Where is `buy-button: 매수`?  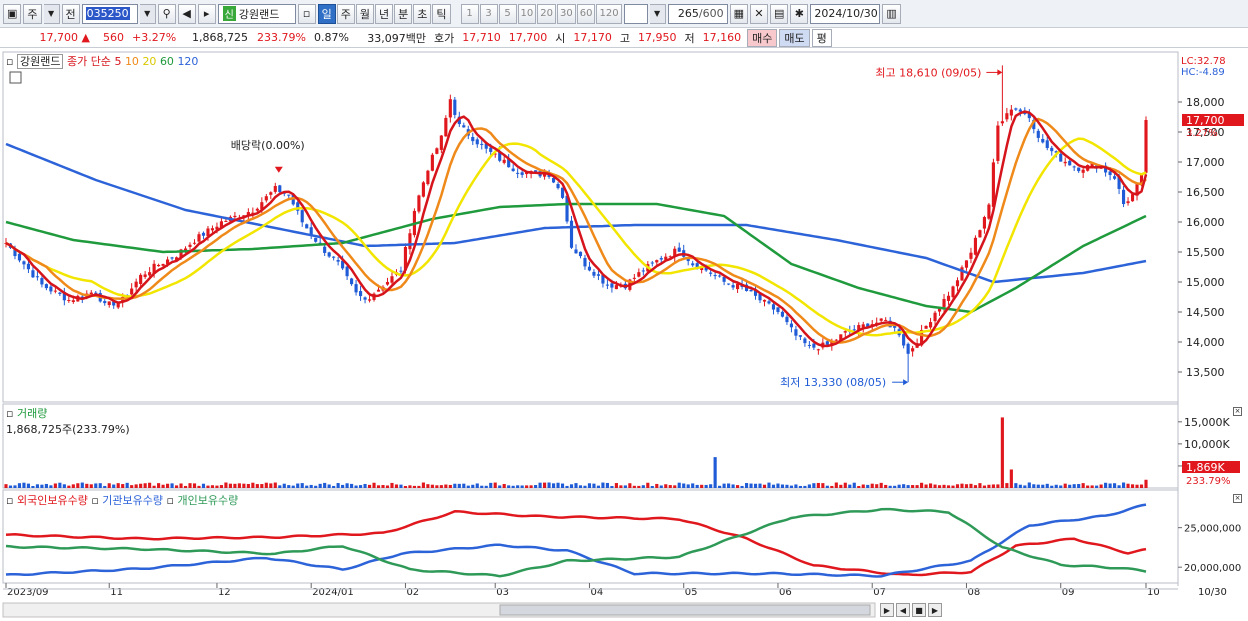
buy-button: 매수 is located at coordinates (762, 37).